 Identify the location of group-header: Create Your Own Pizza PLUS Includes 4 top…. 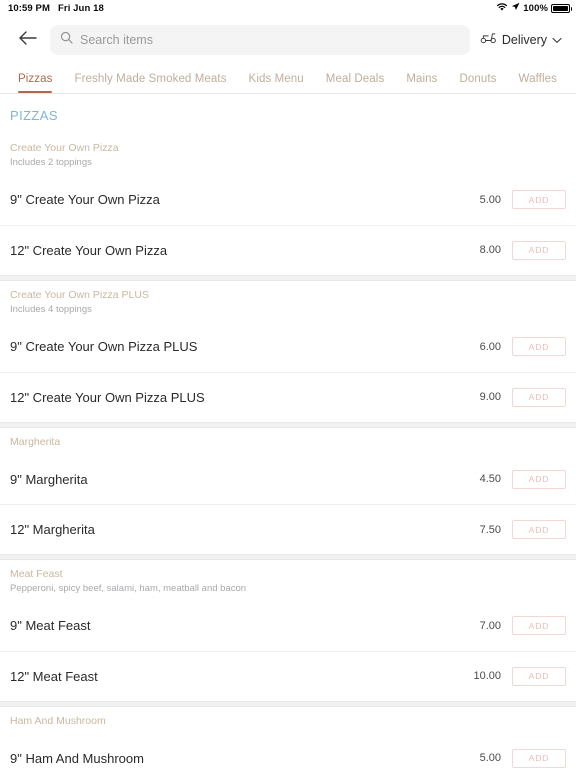
(288, 301).